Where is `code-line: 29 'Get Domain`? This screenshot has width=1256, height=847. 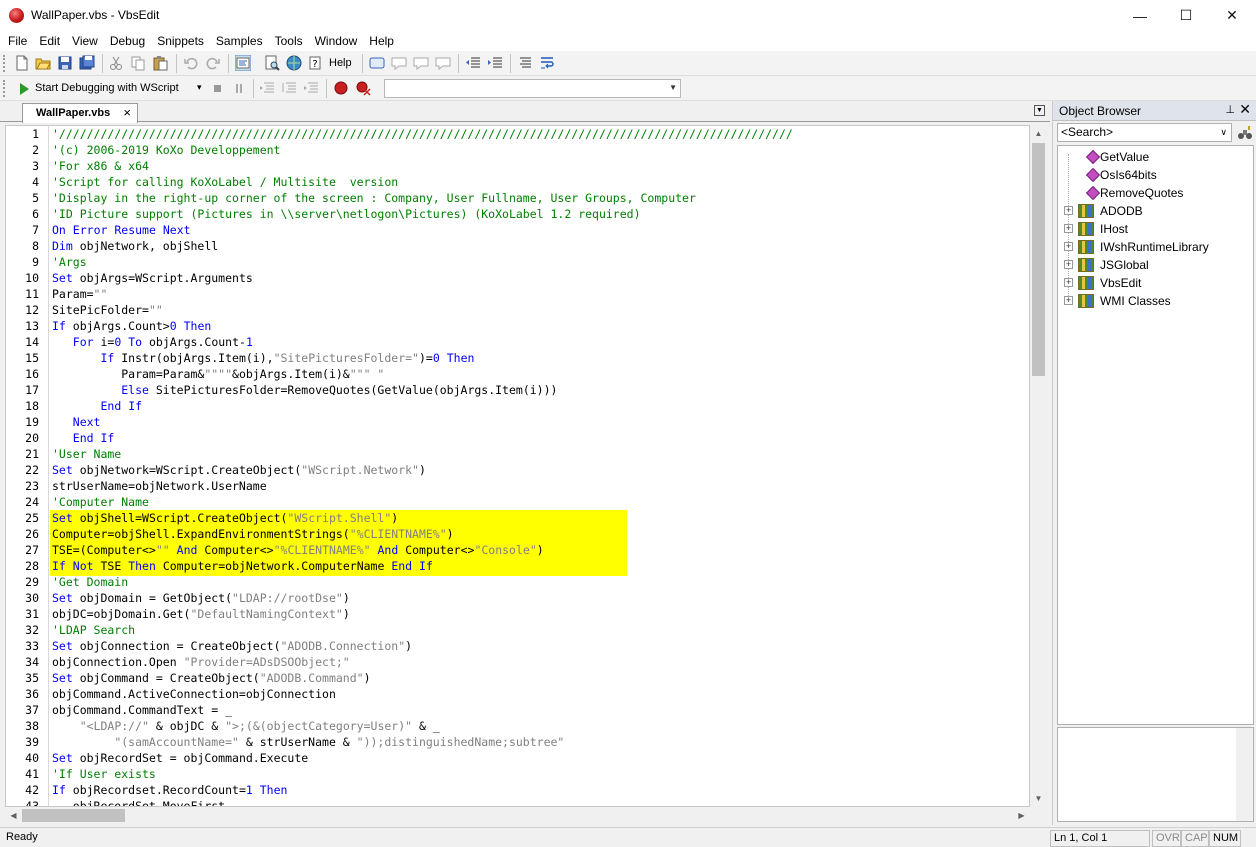 code-line: 29 'Get Domain is located at coordinates (517, 582).